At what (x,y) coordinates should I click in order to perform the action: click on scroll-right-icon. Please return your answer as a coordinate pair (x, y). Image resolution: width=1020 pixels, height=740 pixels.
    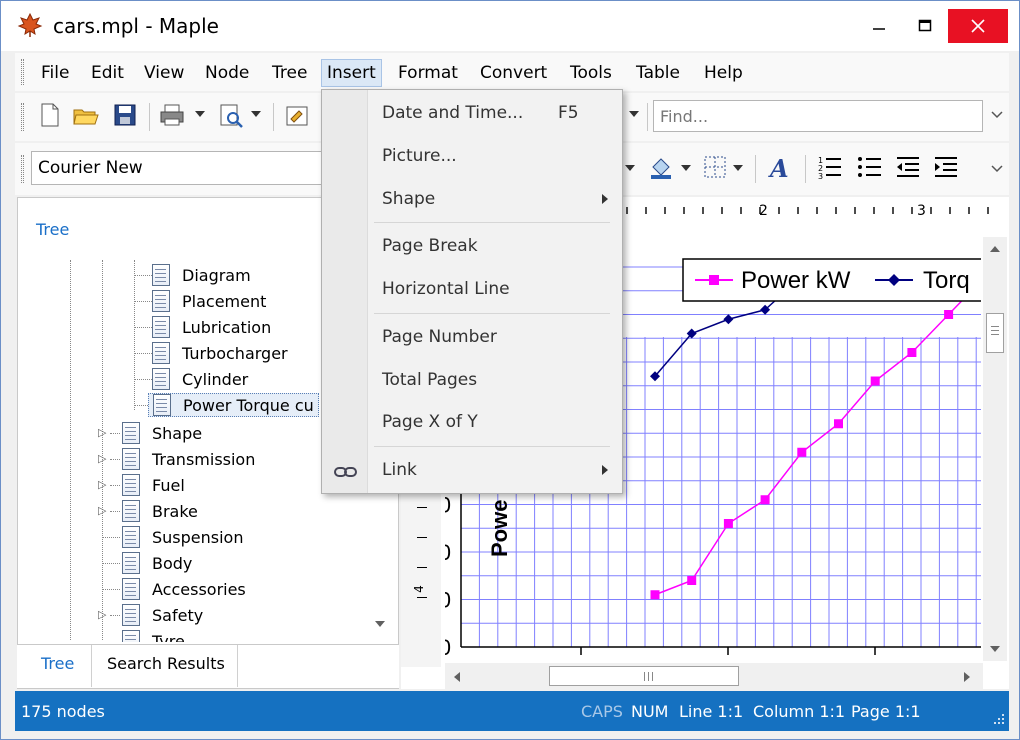
    Looking at the image, I should click on (967, 677).